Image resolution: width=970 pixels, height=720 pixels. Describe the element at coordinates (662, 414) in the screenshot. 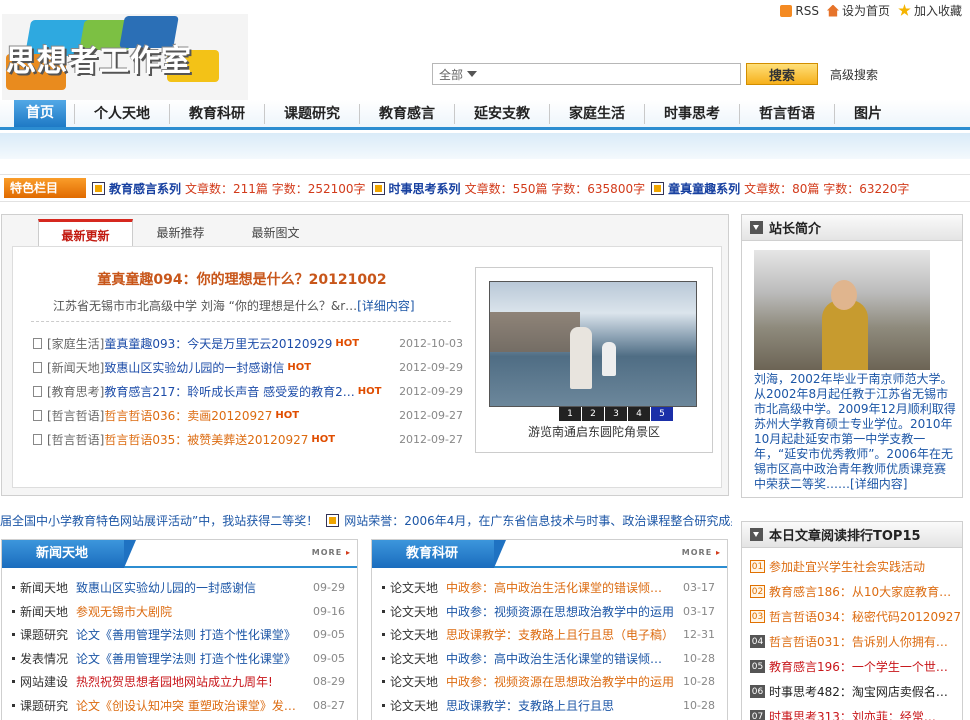

I see `slide-page-5: 5` at that location.